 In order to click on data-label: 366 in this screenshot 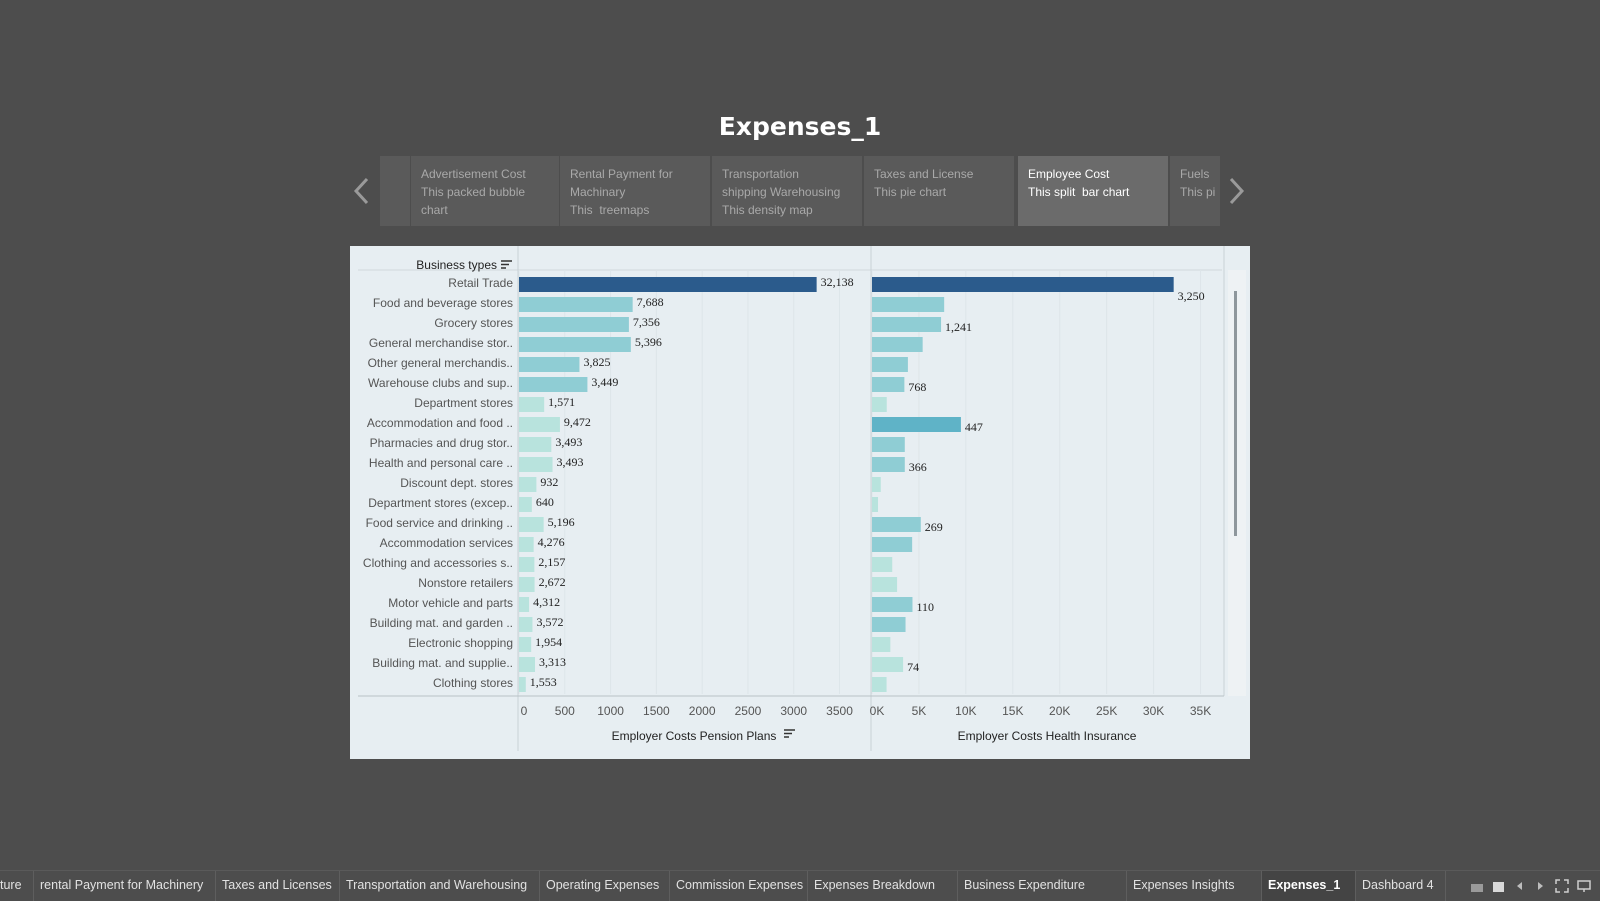, I will do `click(918, 467)`.